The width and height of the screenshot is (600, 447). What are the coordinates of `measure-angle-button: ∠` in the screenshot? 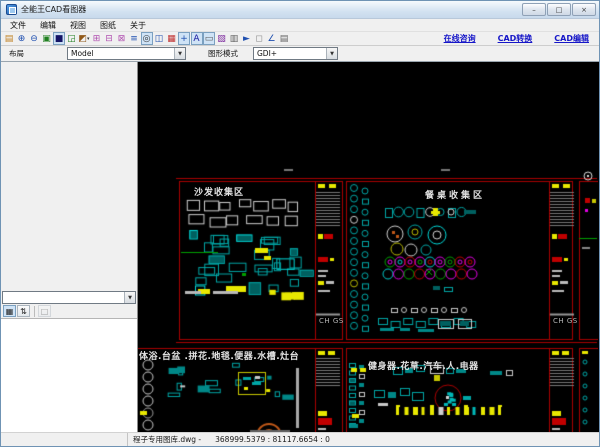 It's located at (272, 38).